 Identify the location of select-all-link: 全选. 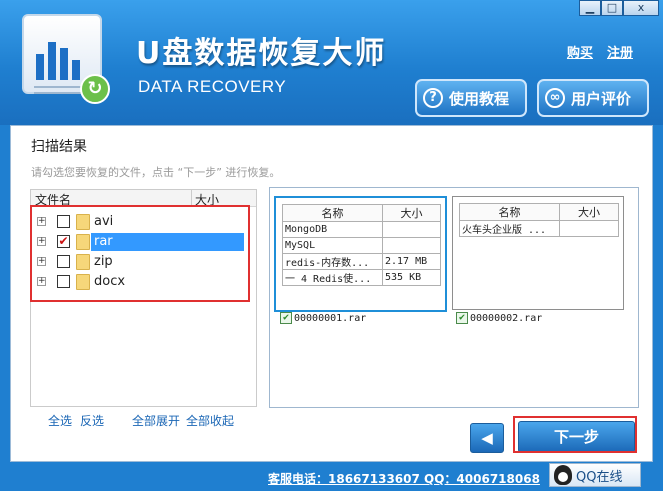
(60, 420).